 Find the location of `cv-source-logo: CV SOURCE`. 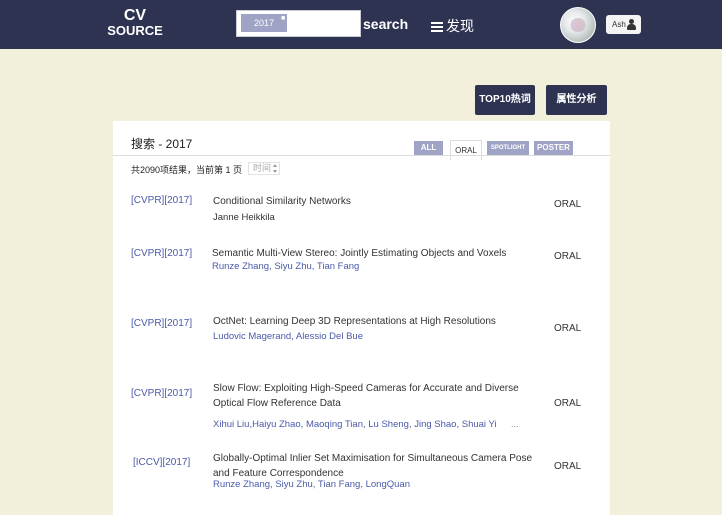

cv-source-logo: CV SOURCE is located at coordinates (135, 23).